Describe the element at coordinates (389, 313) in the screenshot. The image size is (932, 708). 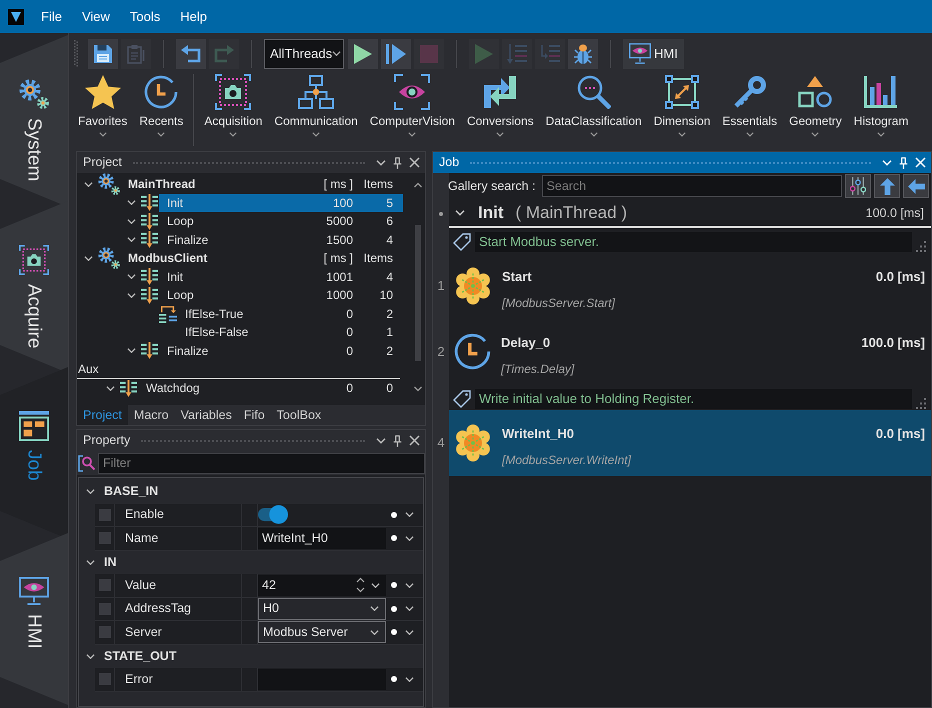
I see `item-count: 2` at that location.